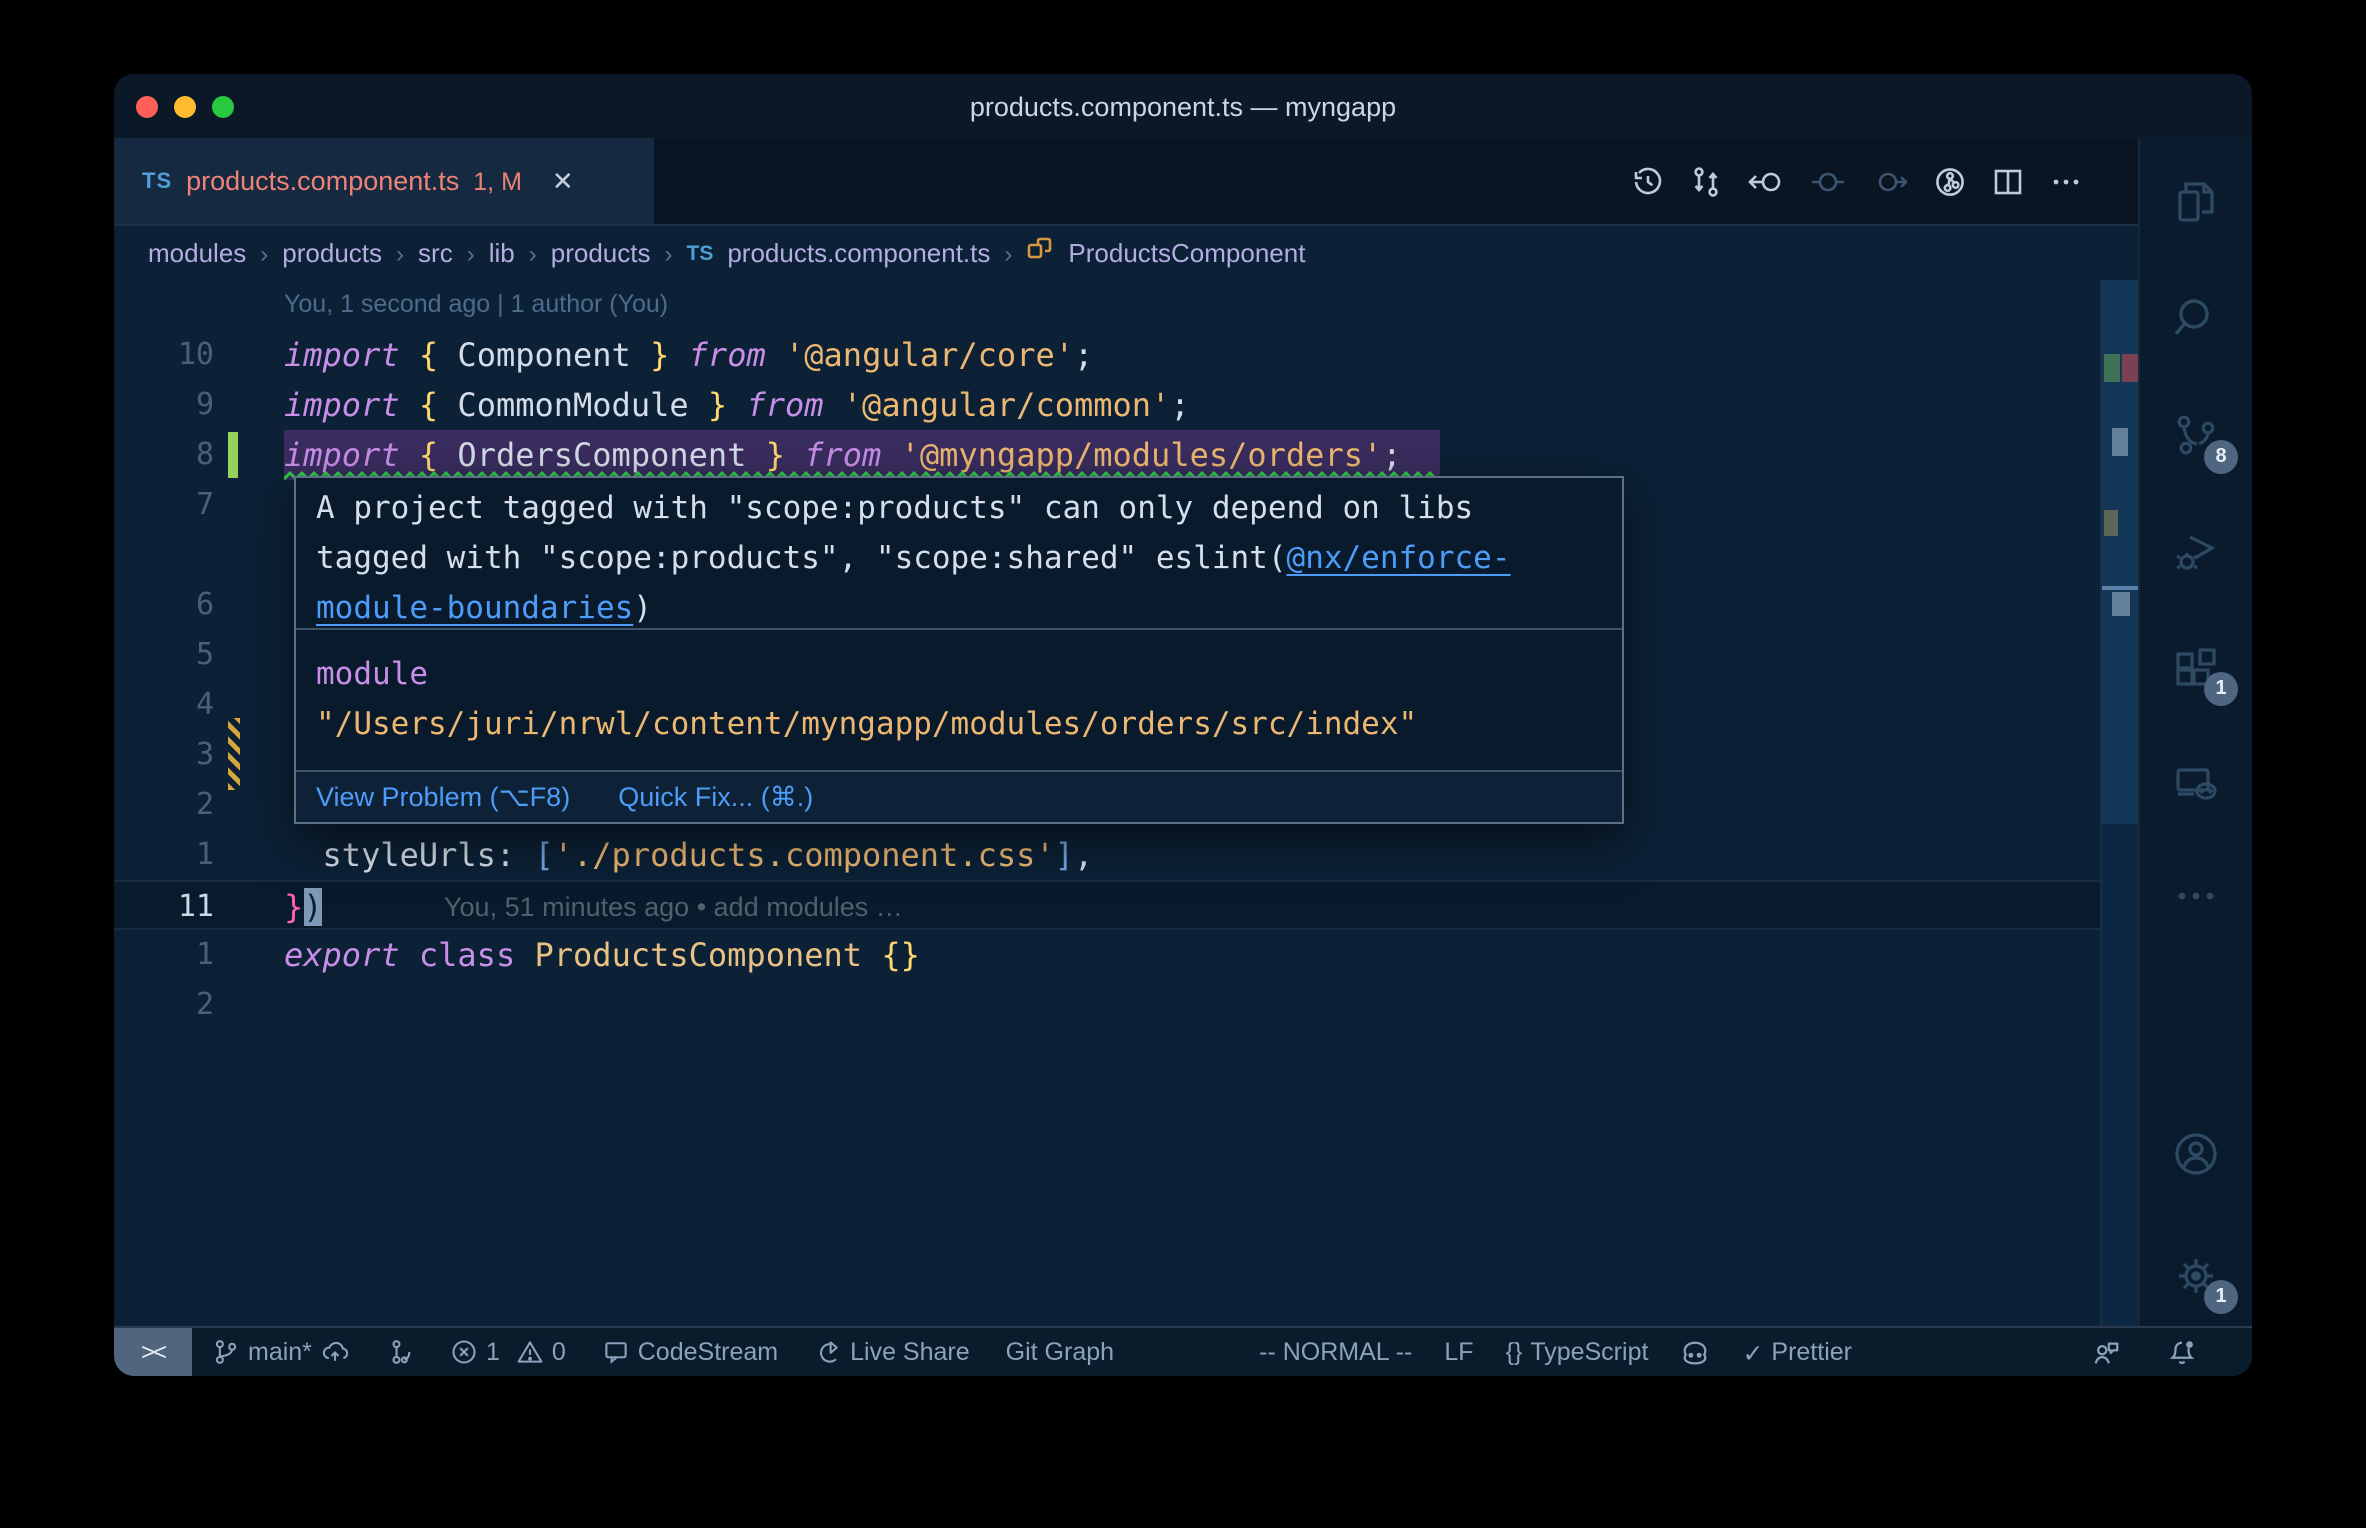  What do you see at coordinates (708, 1352) in the screenshot?
I see `codestream-label: CodeStream` at bounding box center [708, 1352].